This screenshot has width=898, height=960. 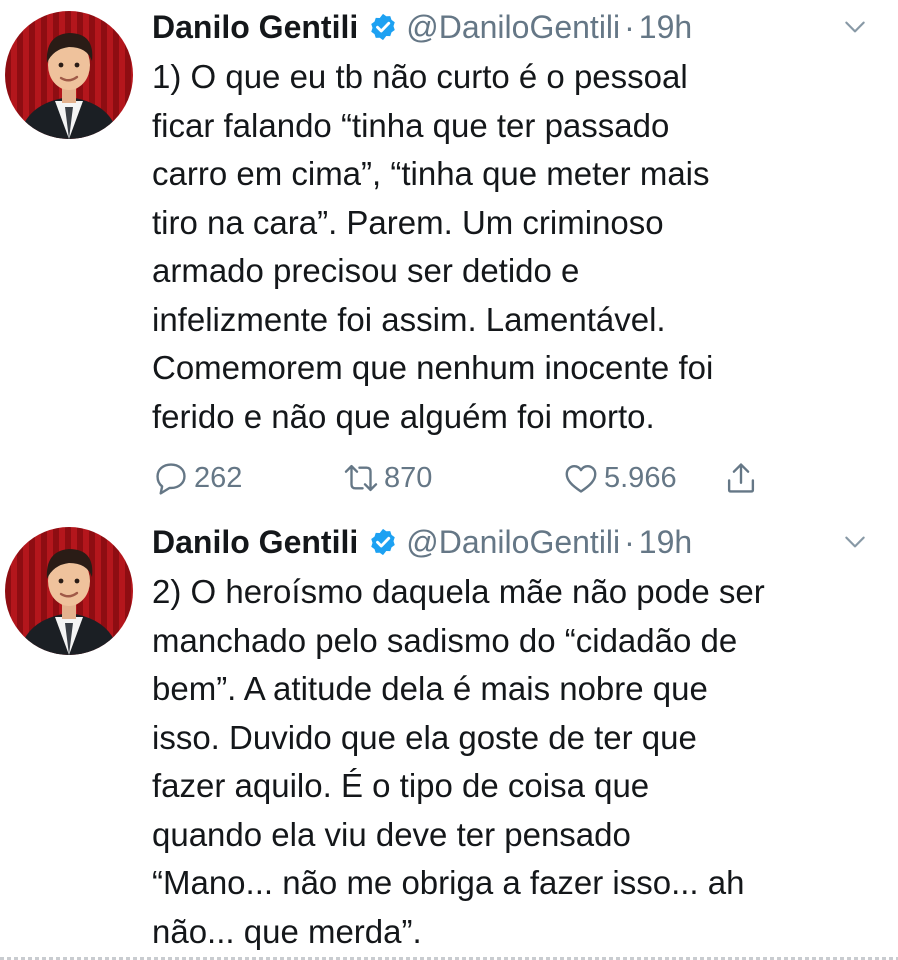 I want to click on retweet-icon, so click(x=361, y=478).